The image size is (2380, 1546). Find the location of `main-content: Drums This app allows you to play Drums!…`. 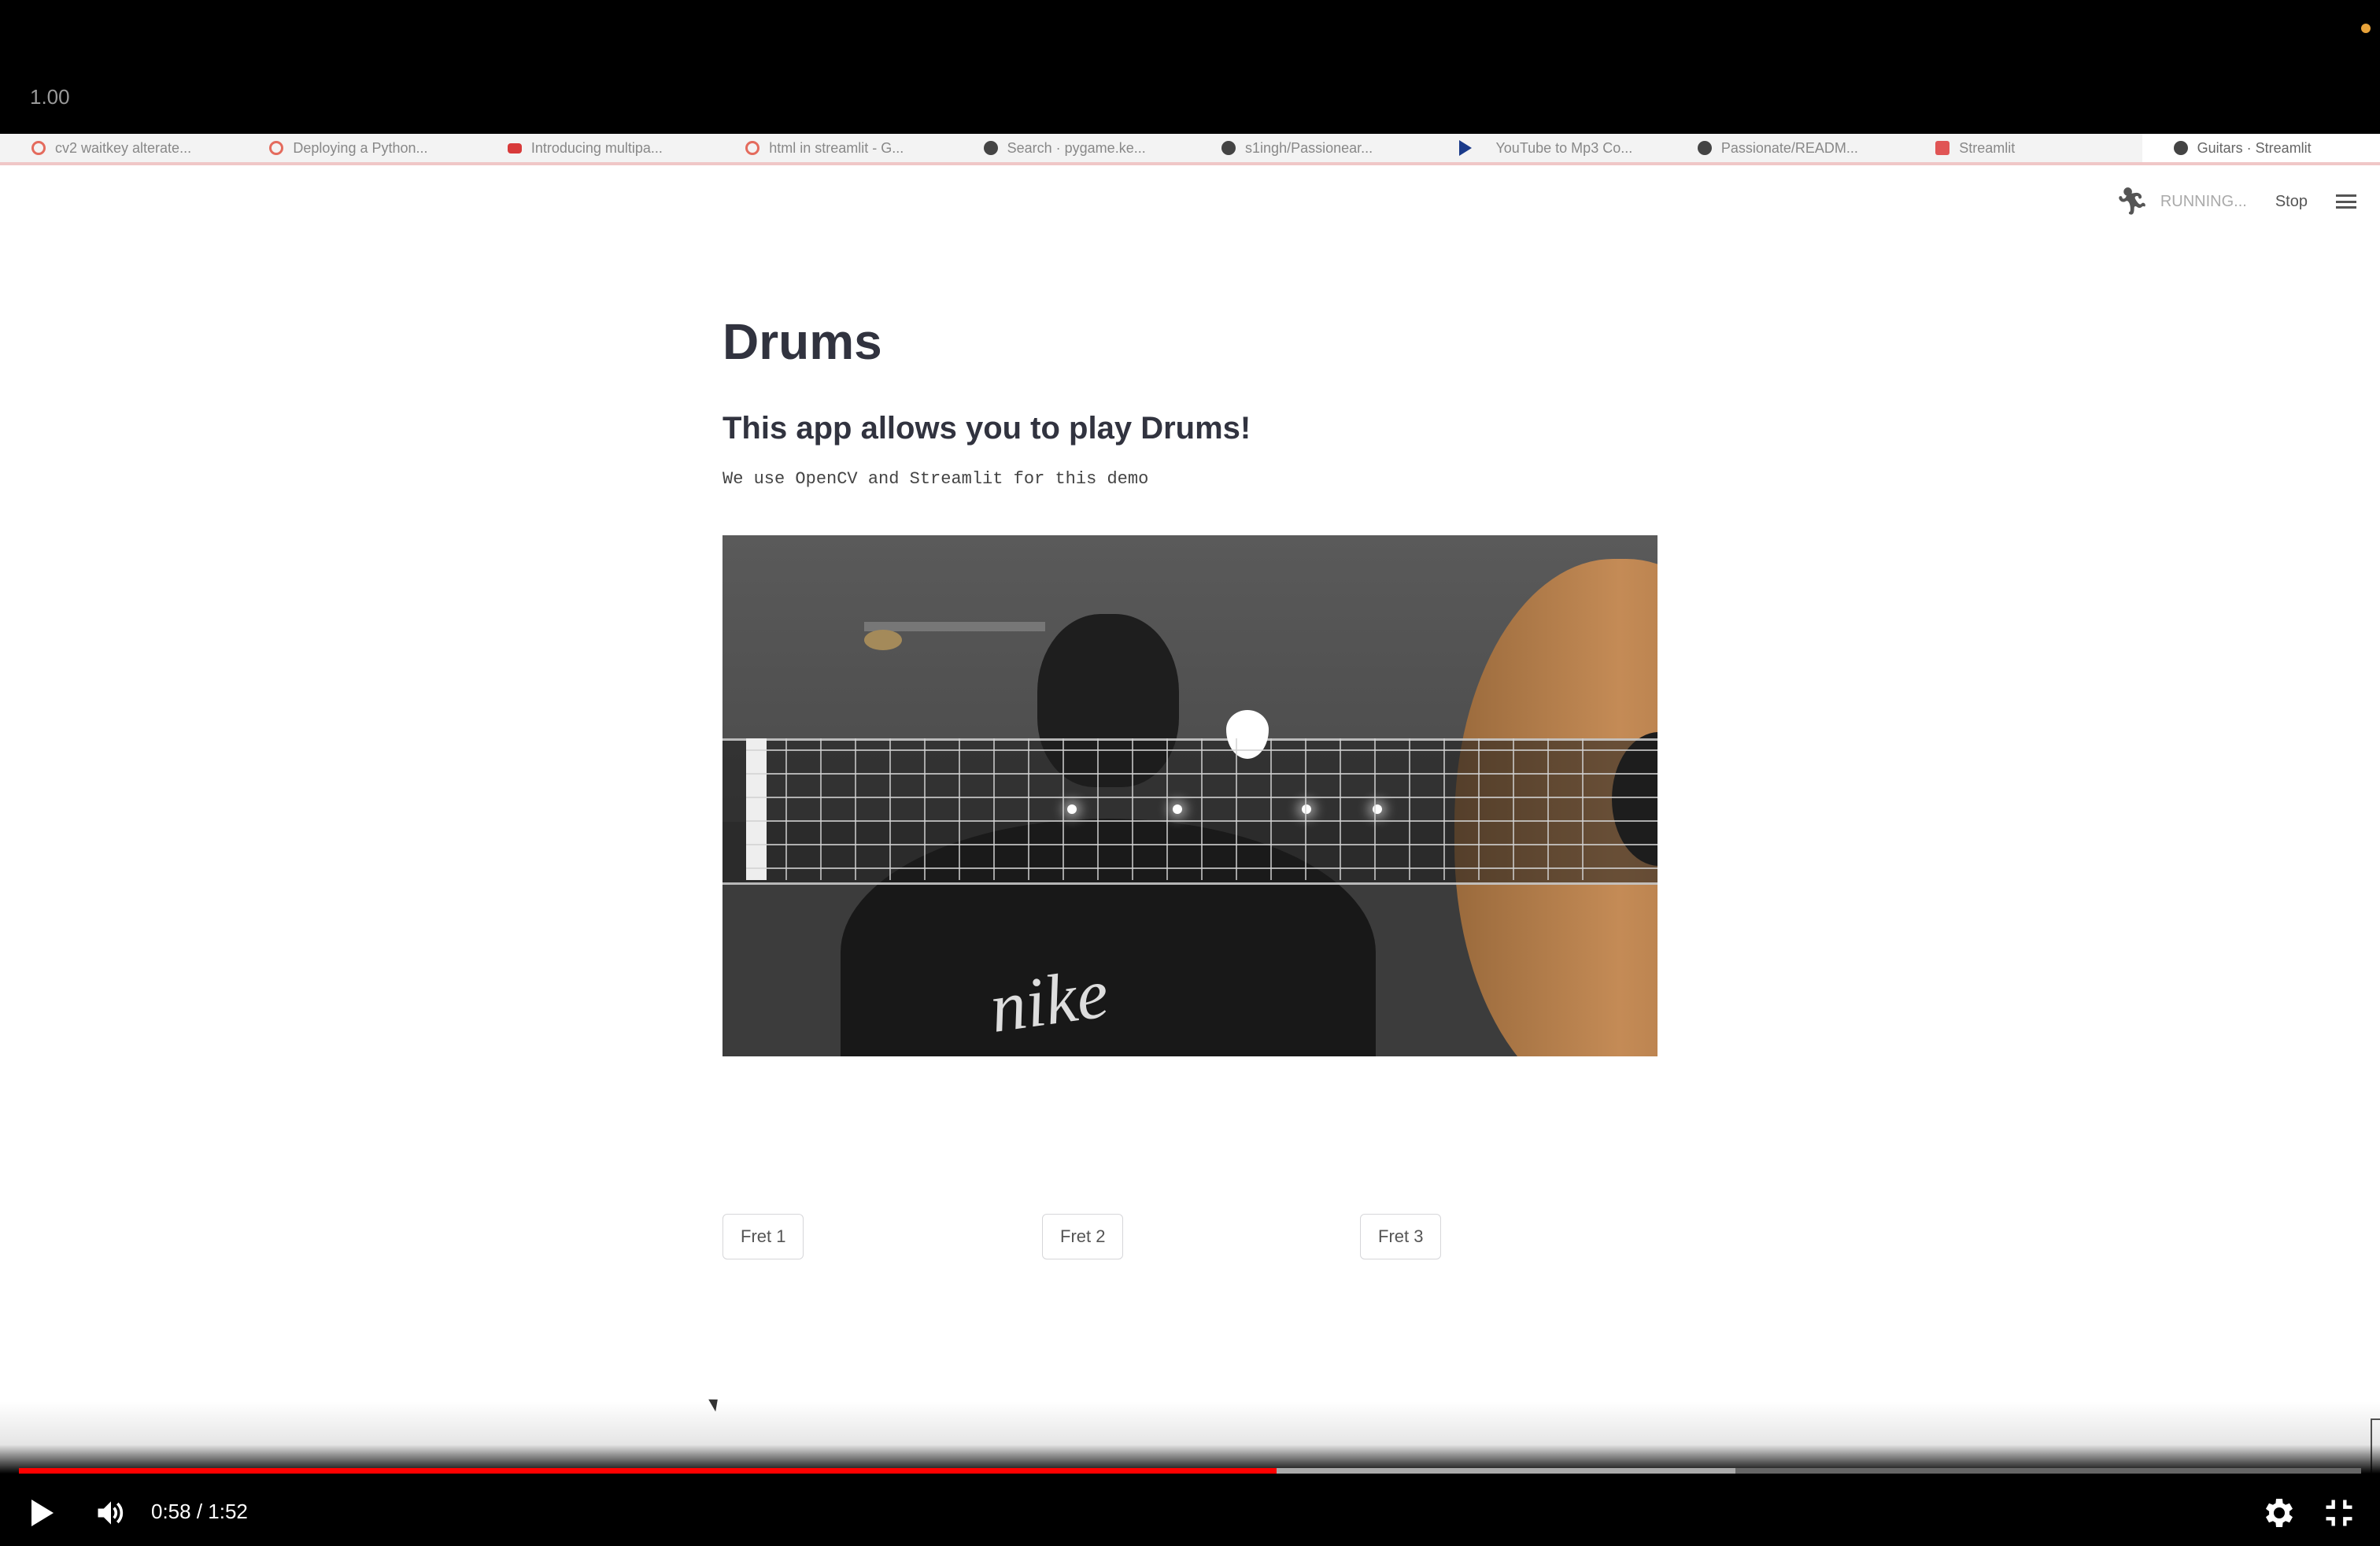

main-content: Drums This app allows you to play Drums!… is located at coordinates (1190, 402).